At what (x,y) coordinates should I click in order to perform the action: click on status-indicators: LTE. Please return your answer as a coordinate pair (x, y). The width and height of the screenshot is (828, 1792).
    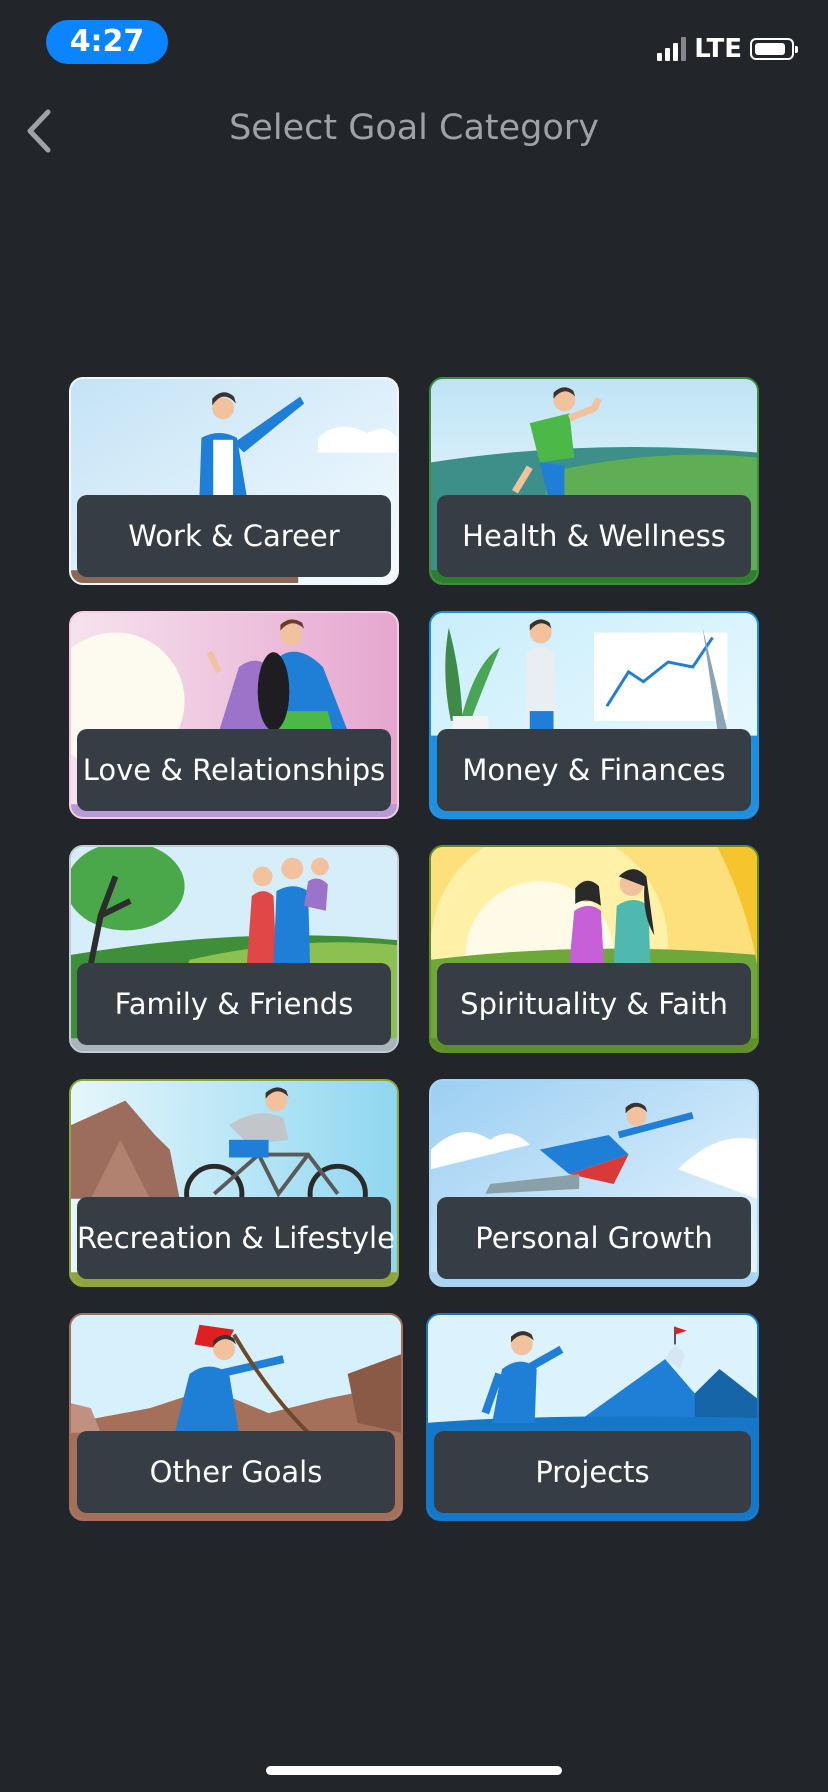
    Looking at the image, I should click on (727, 49).